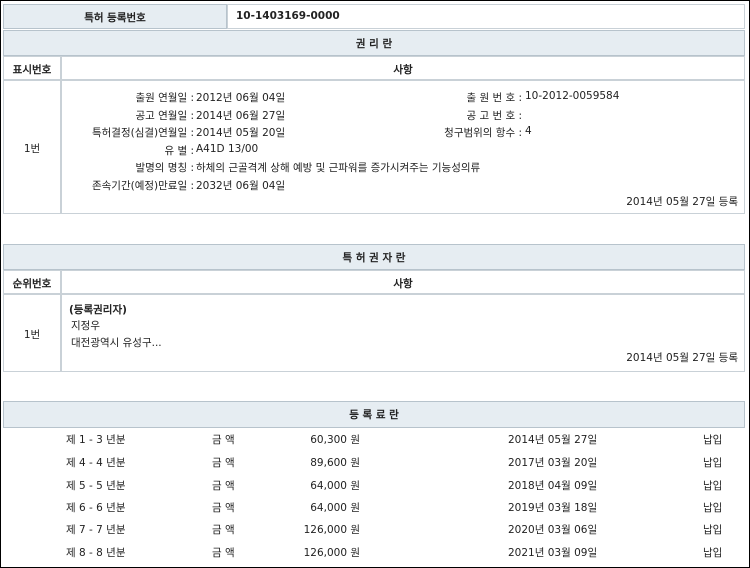  Describe the element at coordinates (553, 486) in the screenshot. I see `fee-row-3-date: 2018년 04월 09일` at that location.